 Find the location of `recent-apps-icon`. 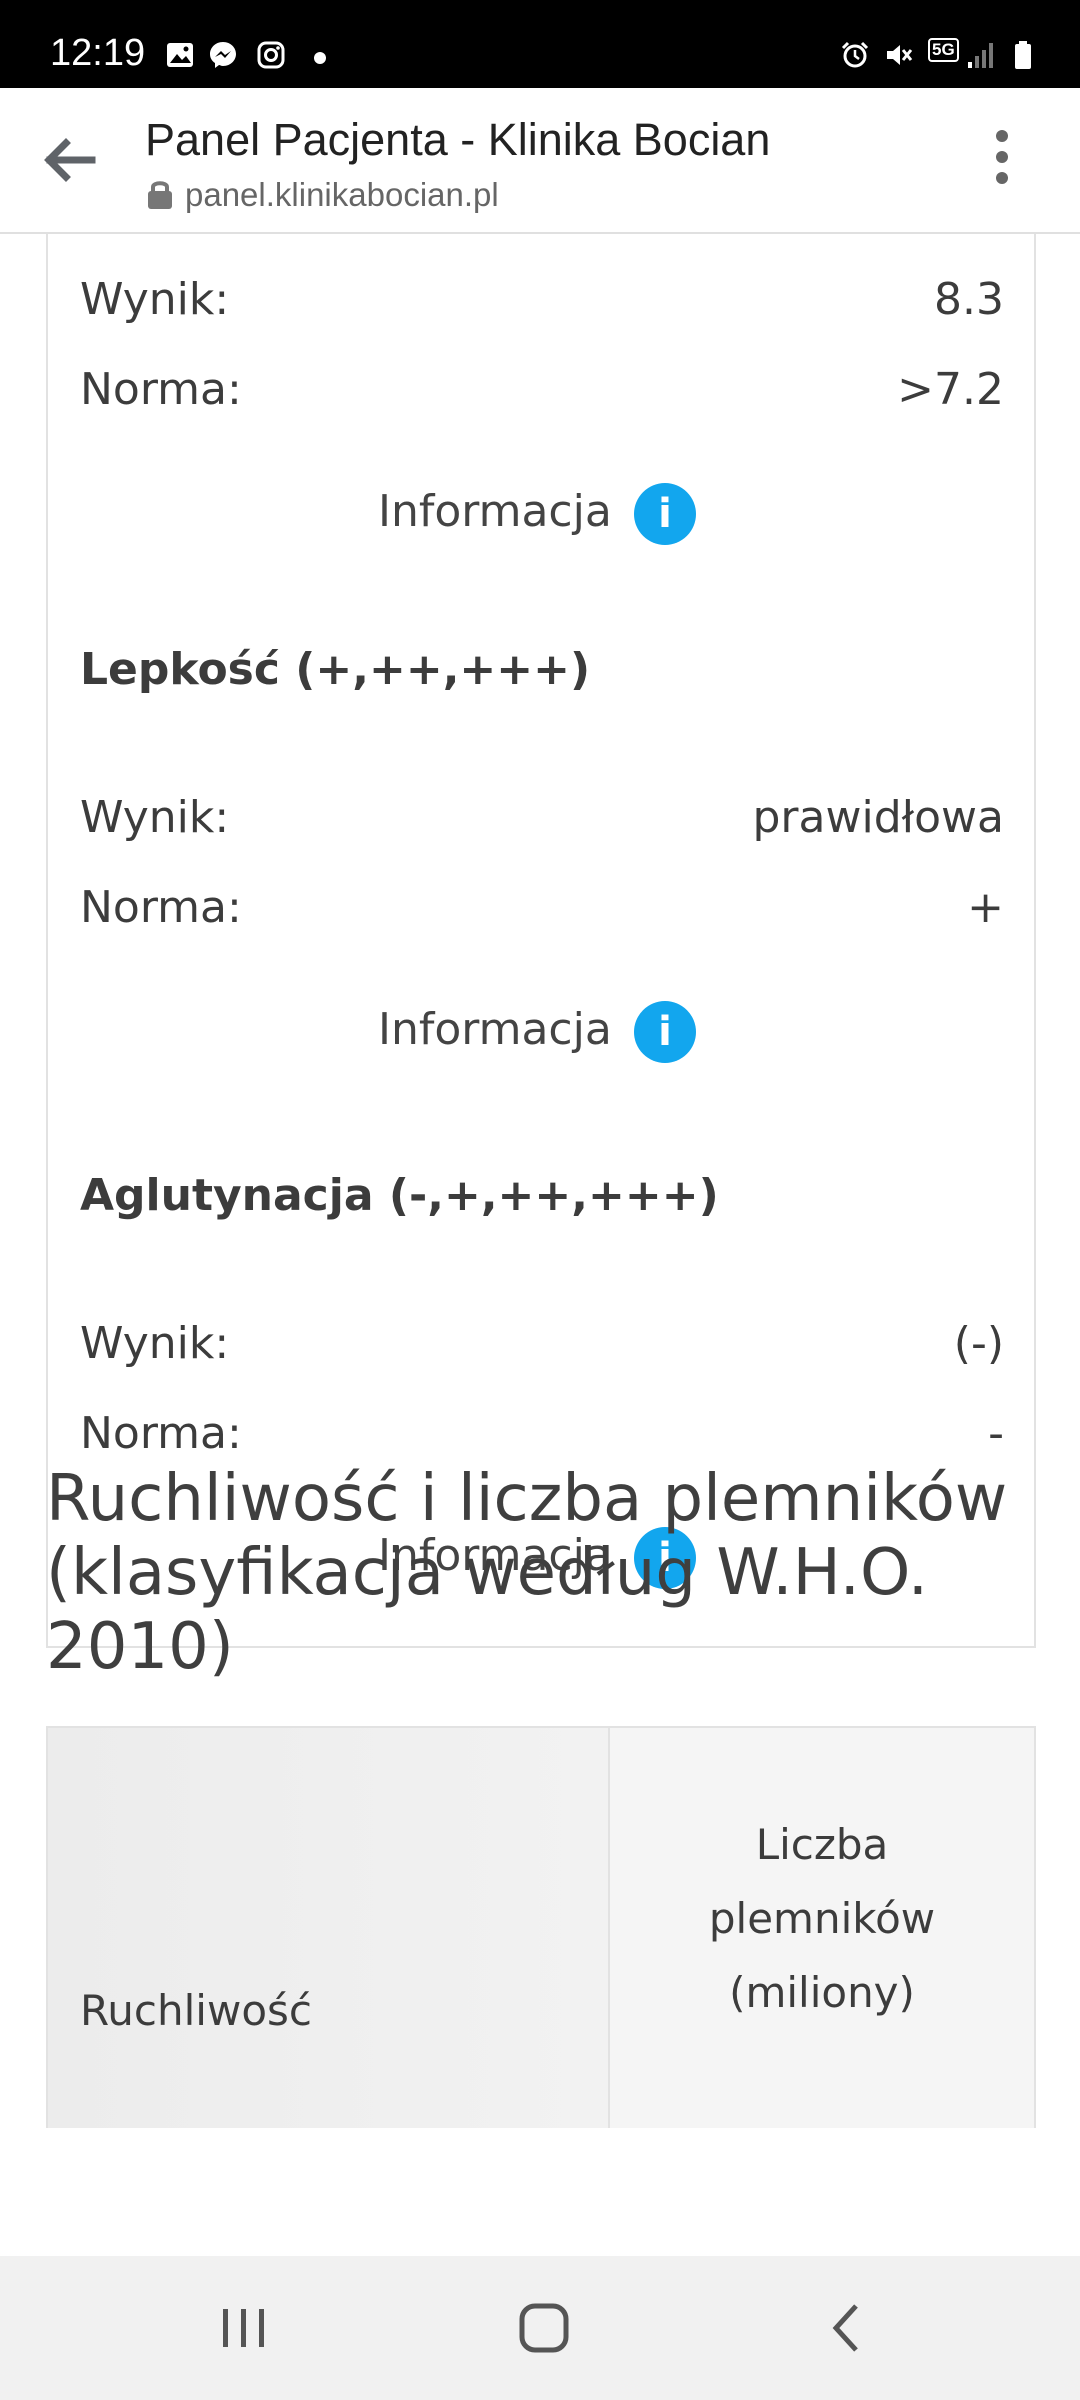

recent-apps-icon is located at coordinates (244, 2328).